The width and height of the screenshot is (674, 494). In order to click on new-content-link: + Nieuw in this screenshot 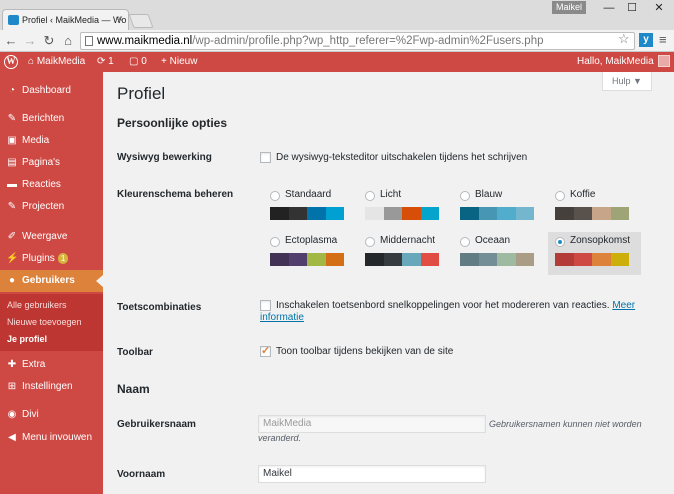, I will do `click(179, 62)`.